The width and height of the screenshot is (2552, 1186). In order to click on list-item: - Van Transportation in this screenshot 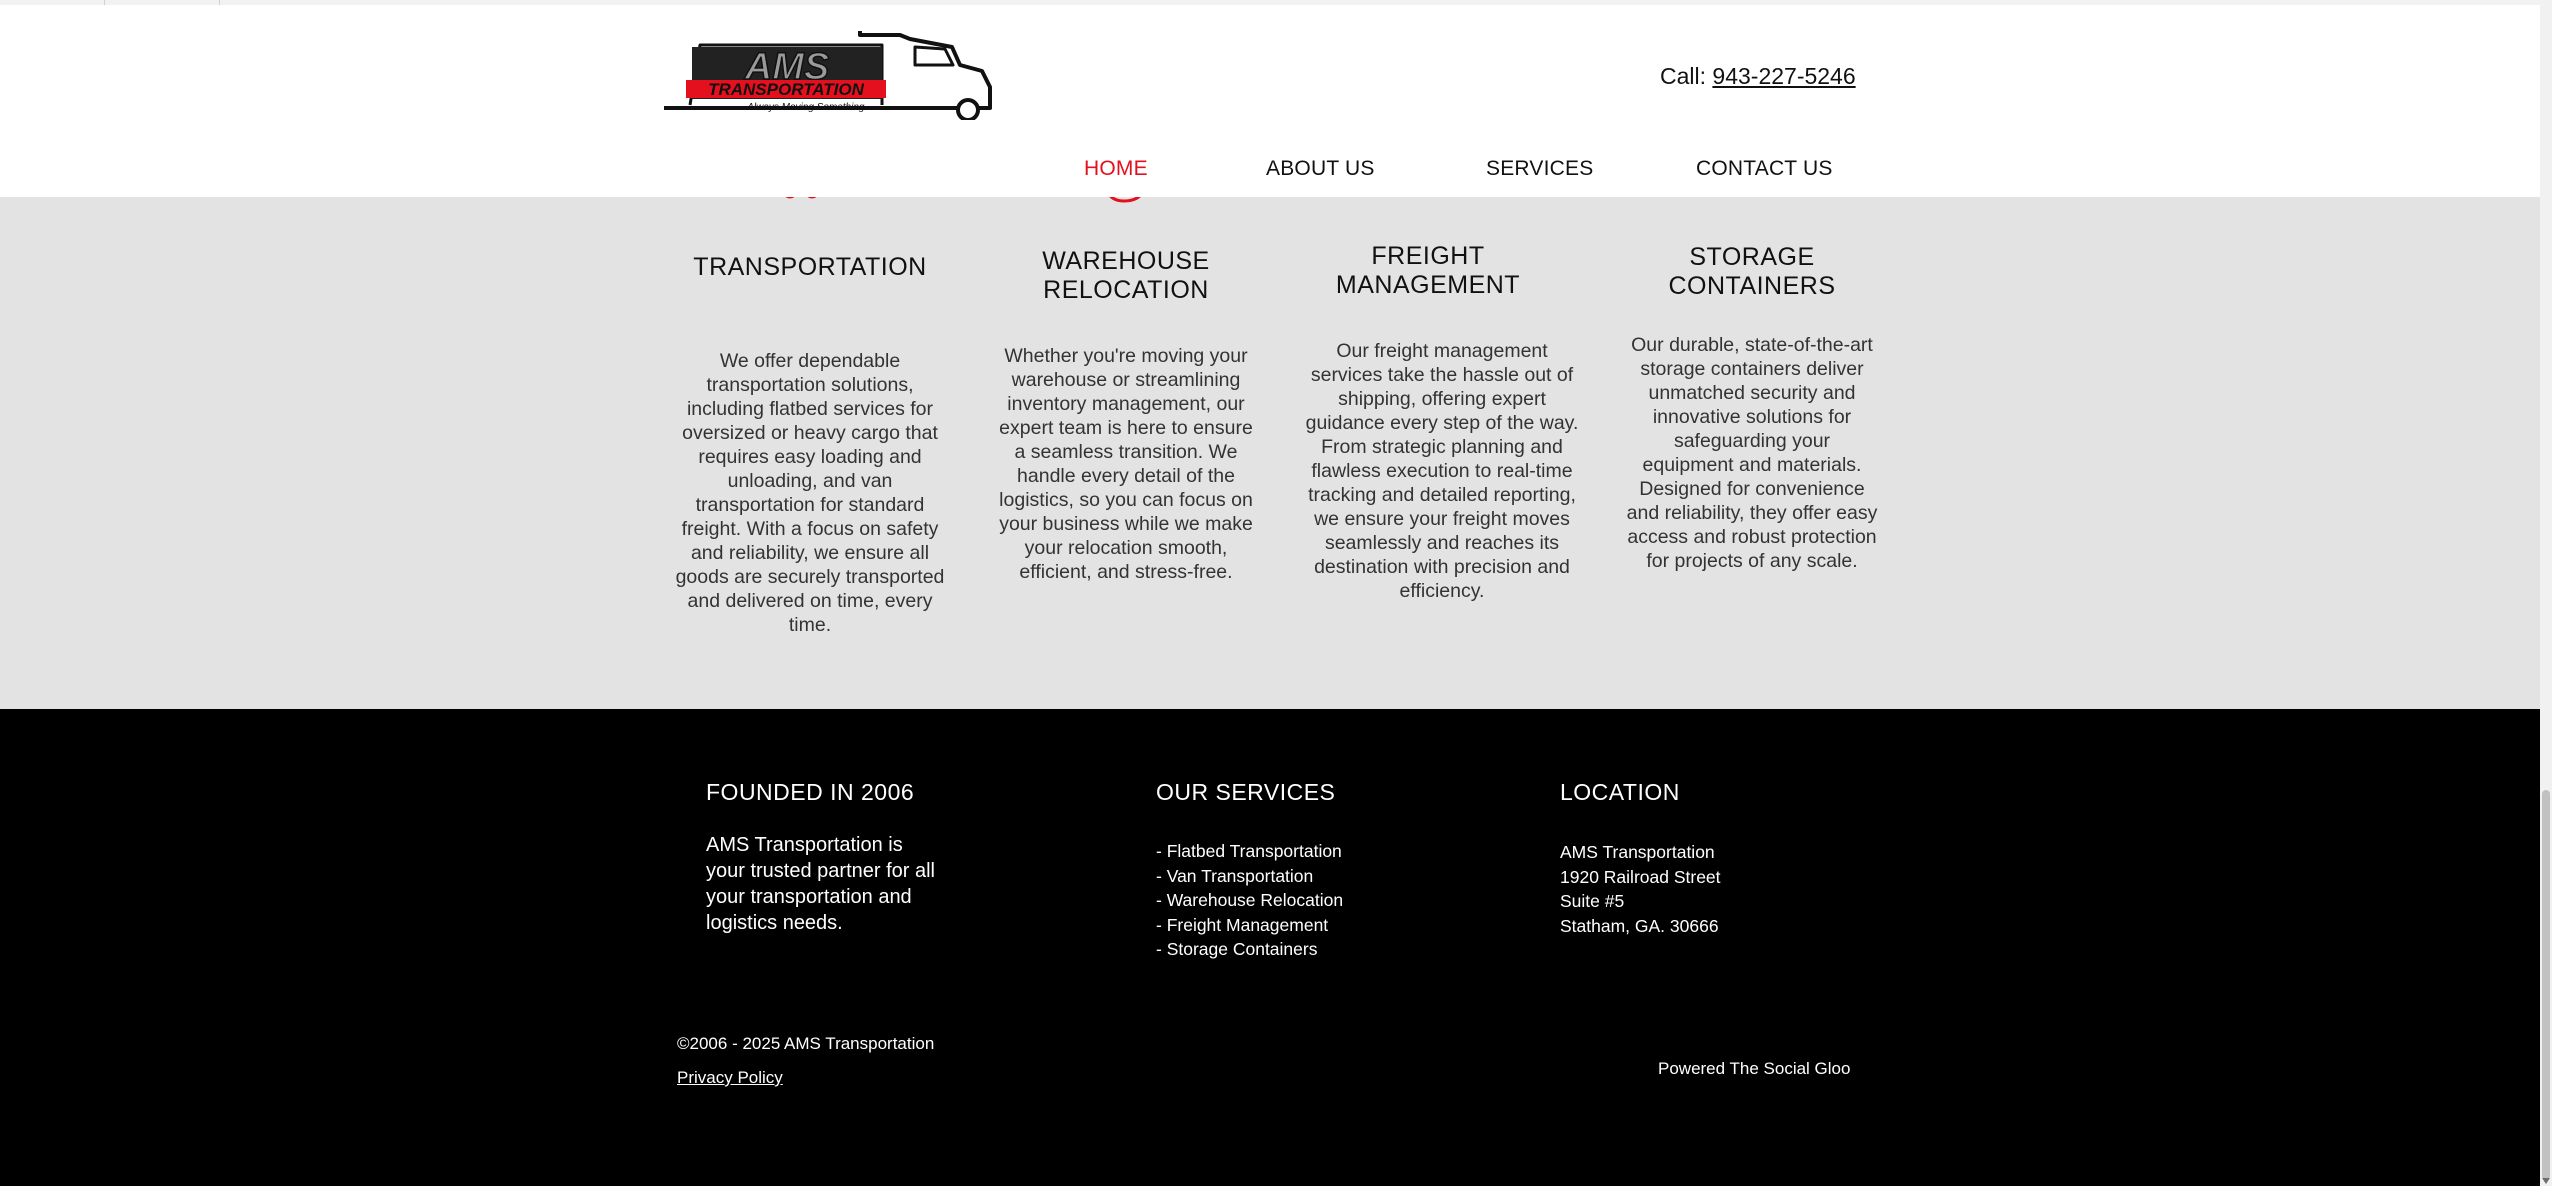, I will do `click(1235, 875)`.